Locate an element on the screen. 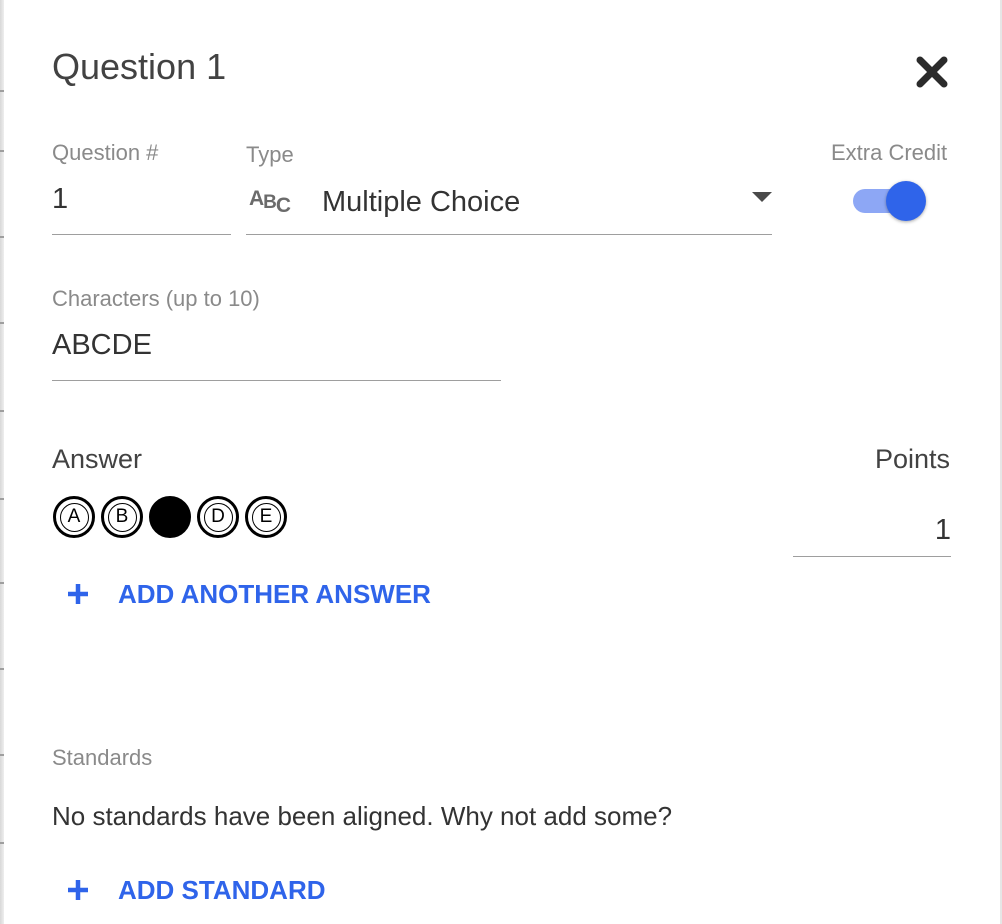 The image size is (1002, 924). characters-input: ABCDE is located at coordinates (102, 345).